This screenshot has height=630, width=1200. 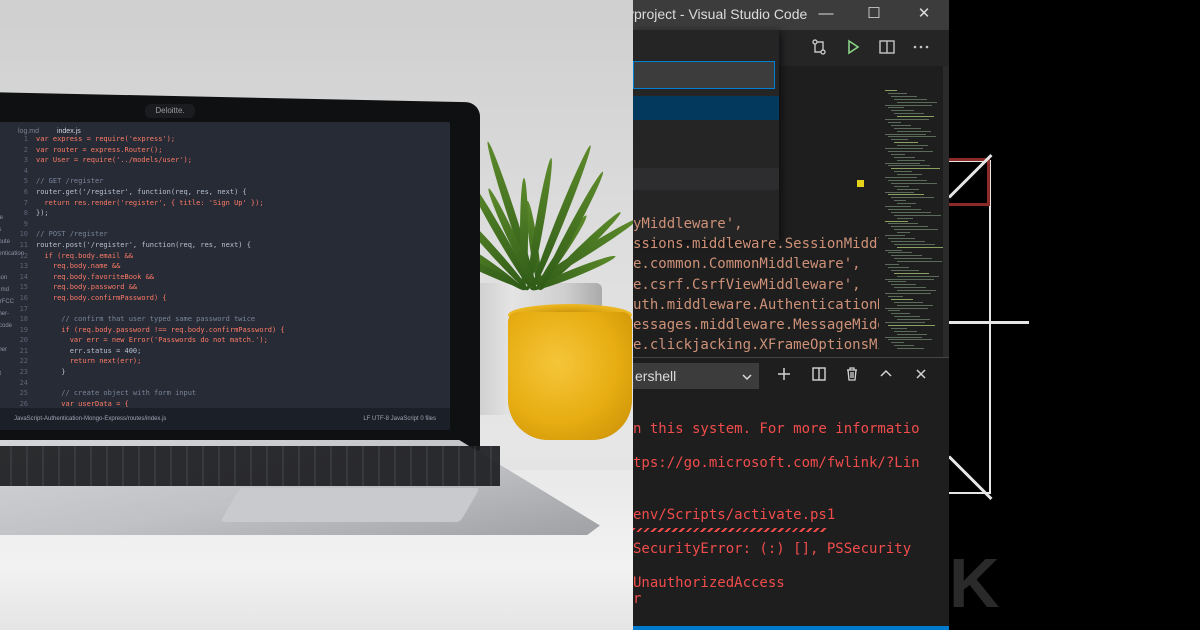 I want to click on logo-crossbar, so click(x=989, y=322).